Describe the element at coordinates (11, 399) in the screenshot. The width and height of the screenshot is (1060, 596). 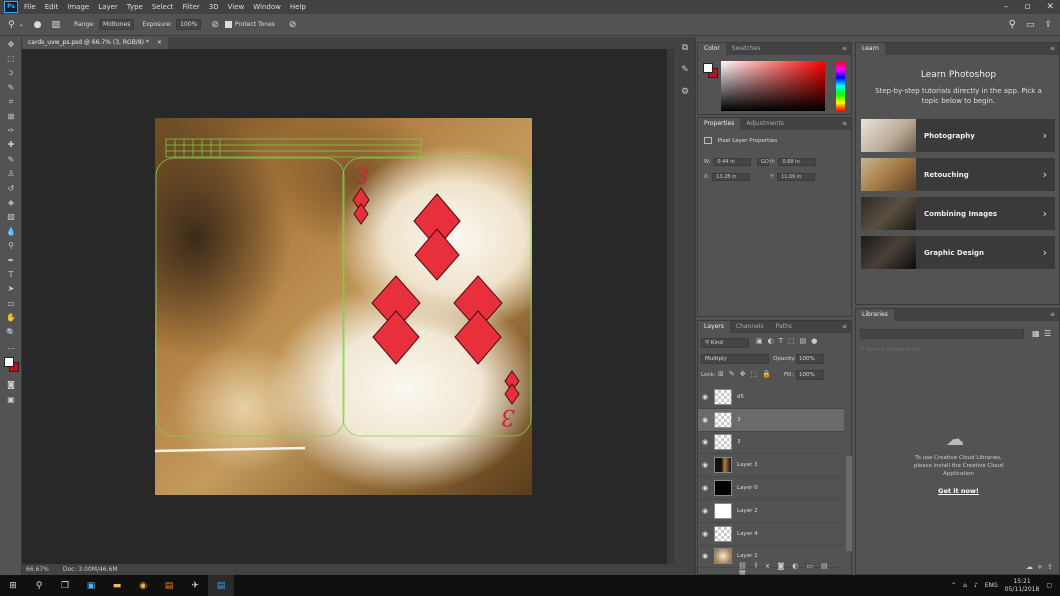
I see `screen-mode-icon: ▣` at that location.